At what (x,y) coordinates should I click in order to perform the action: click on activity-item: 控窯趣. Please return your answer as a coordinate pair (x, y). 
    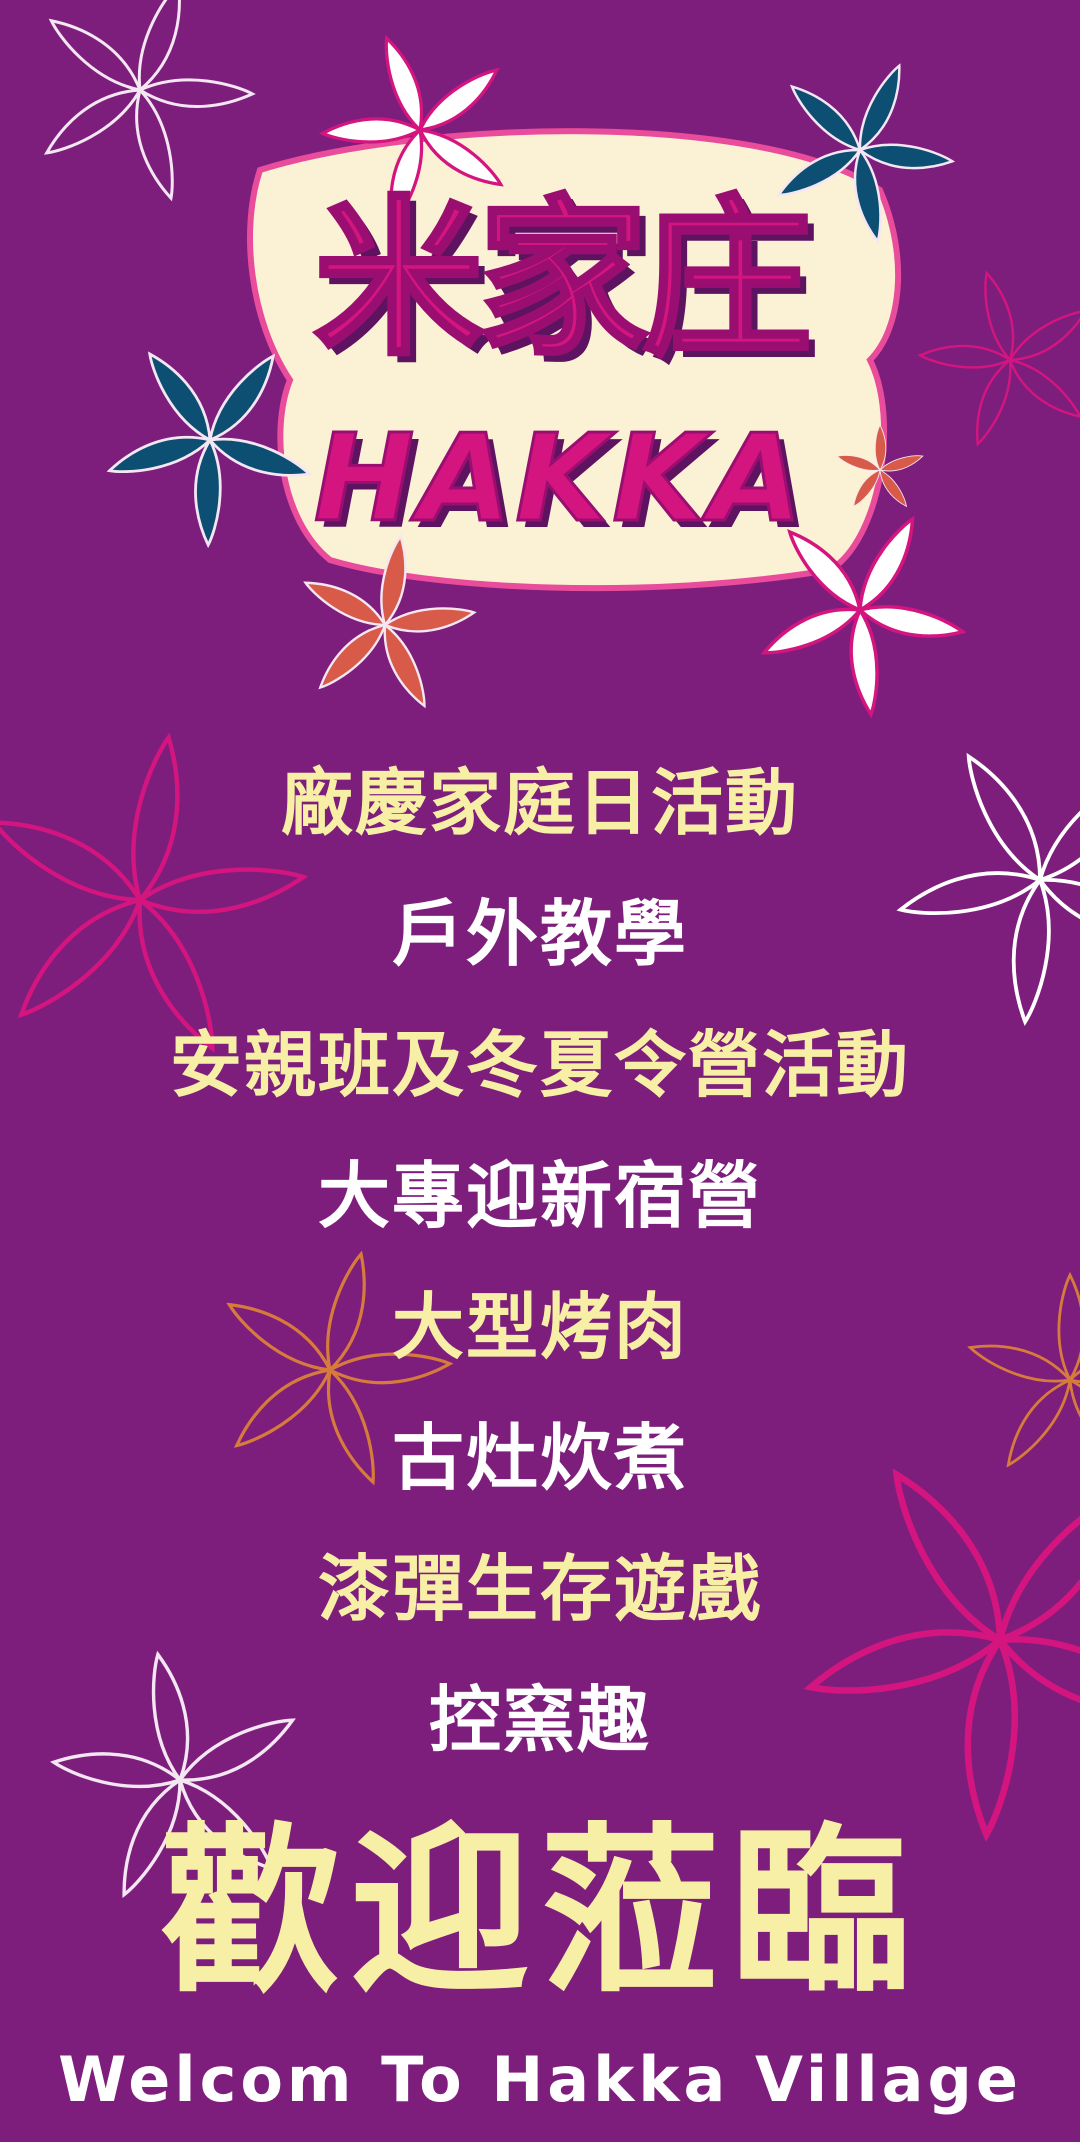
    Looking at the image, I should click on (539, 1720).